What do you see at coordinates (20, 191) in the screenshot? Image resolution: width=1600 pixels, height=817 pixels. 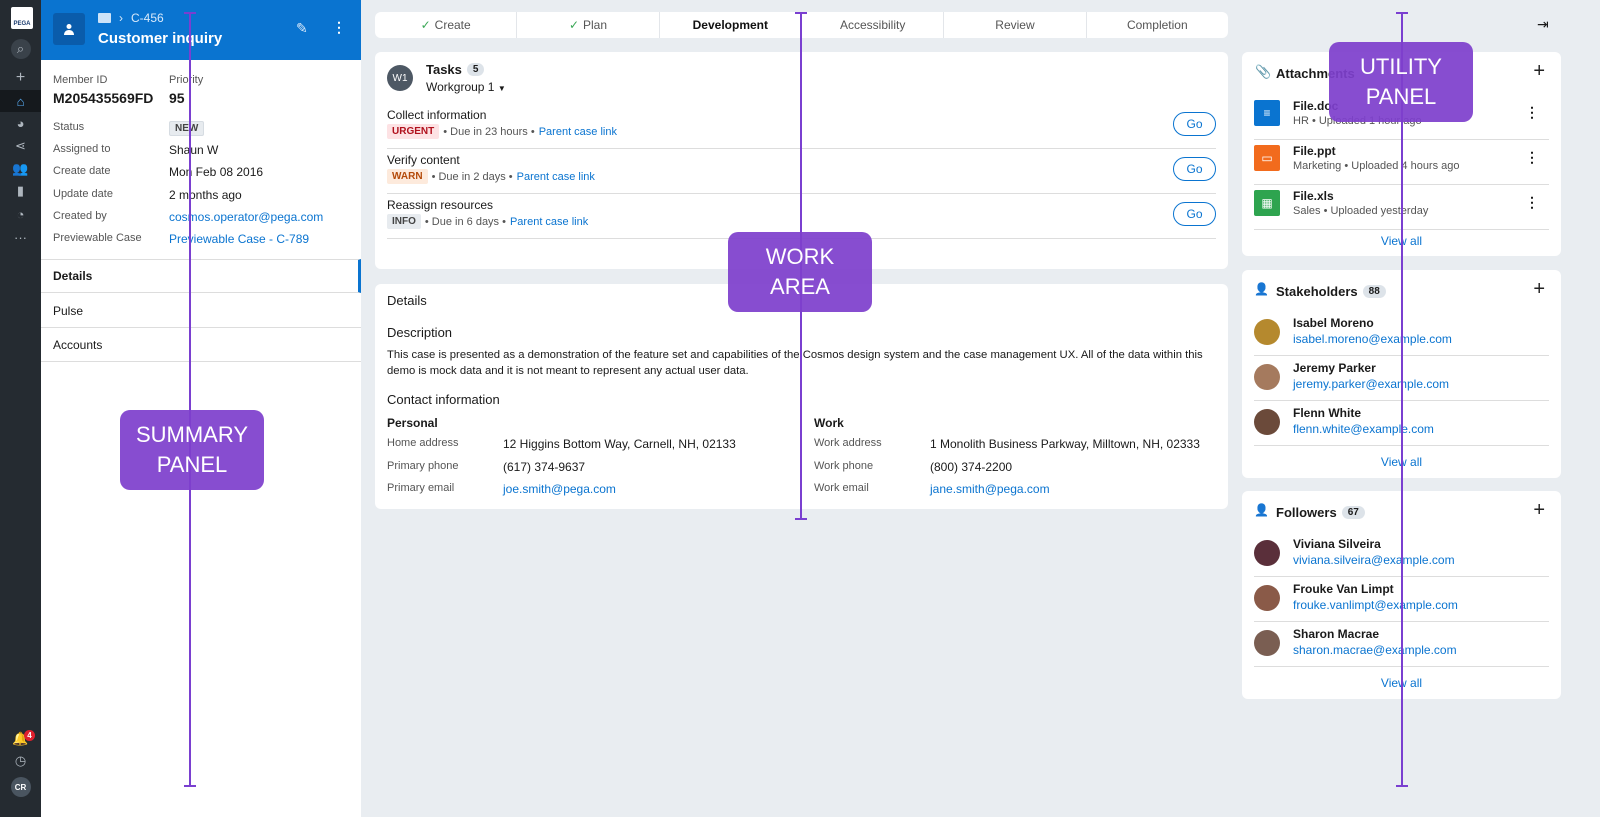 I see `book-icon: ▮` at bounding box center [20, 191].